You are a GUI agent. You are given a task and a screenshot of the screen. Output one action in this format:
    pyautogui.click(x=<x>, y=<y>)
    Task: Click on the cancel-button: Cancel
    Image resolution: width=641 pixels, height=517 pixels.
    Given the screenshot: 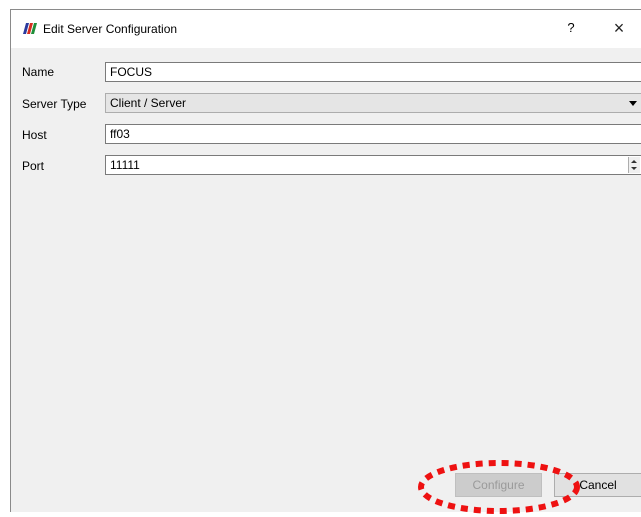 What is the action you would take?
    pyautogui.click(x=597, y=485)
    